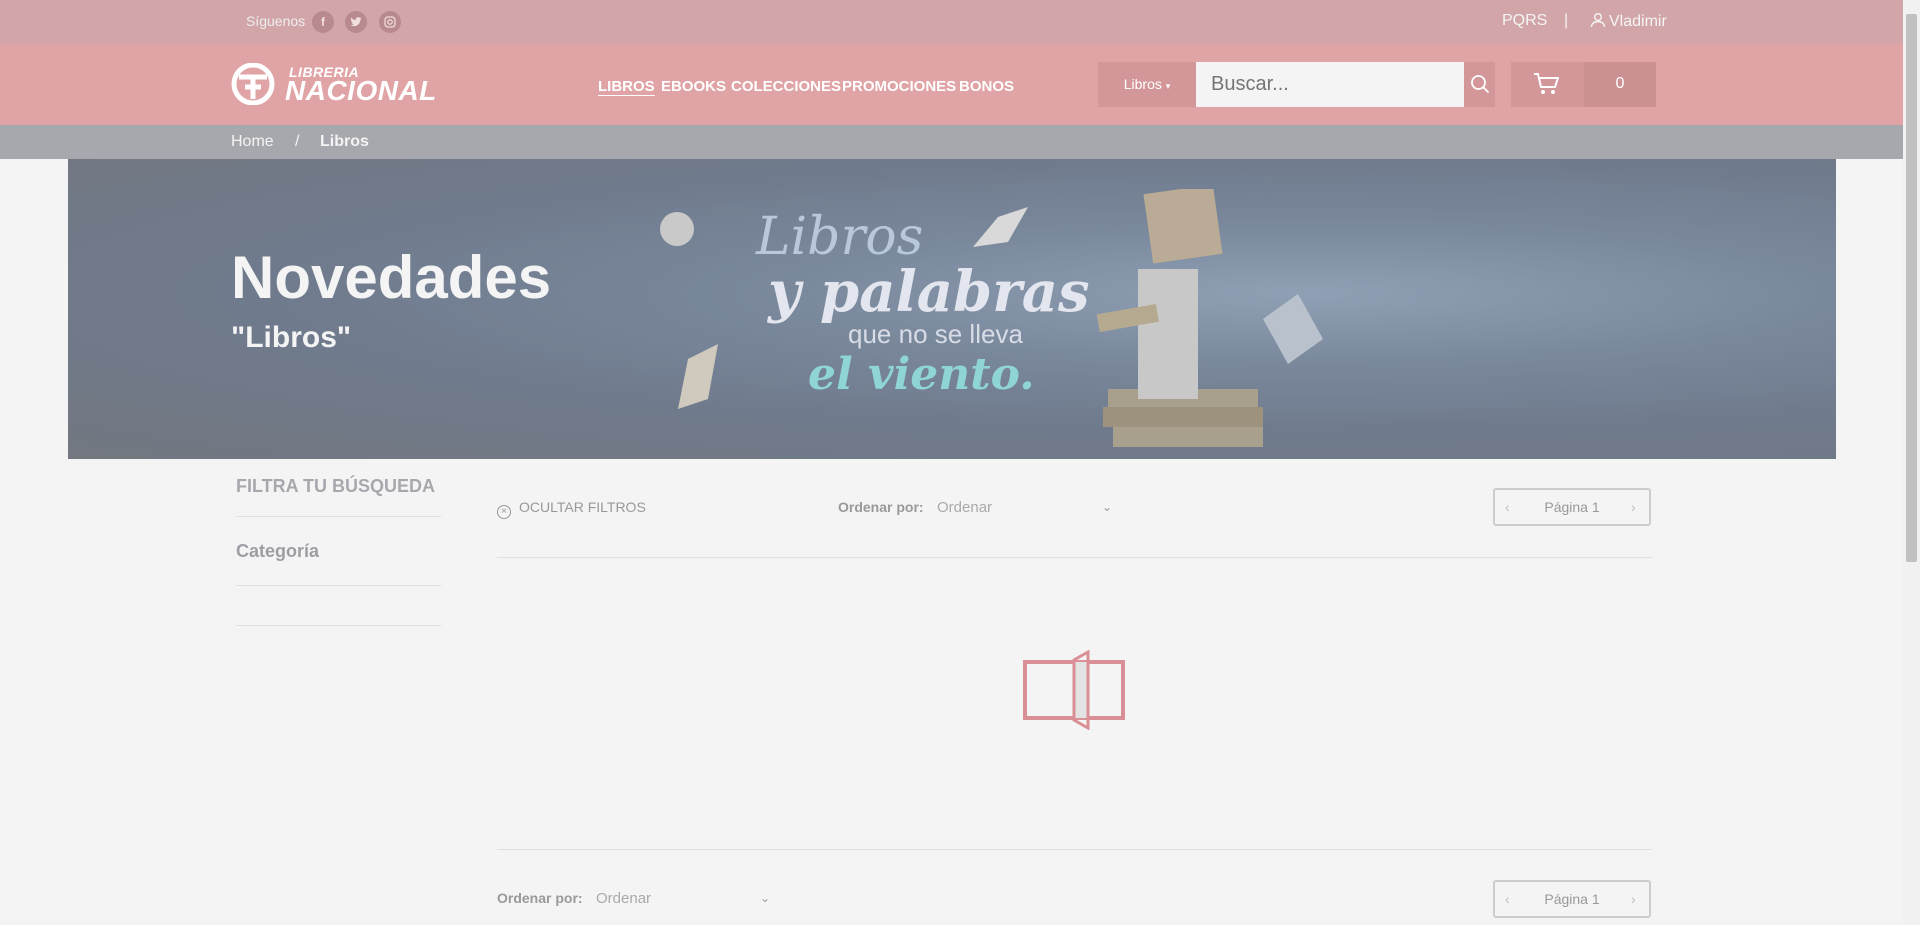 This screenshot has height=925, width=1920. Describe the element at coordinates (1598, 20) in the screenshot. I see `user-icon` at that location.